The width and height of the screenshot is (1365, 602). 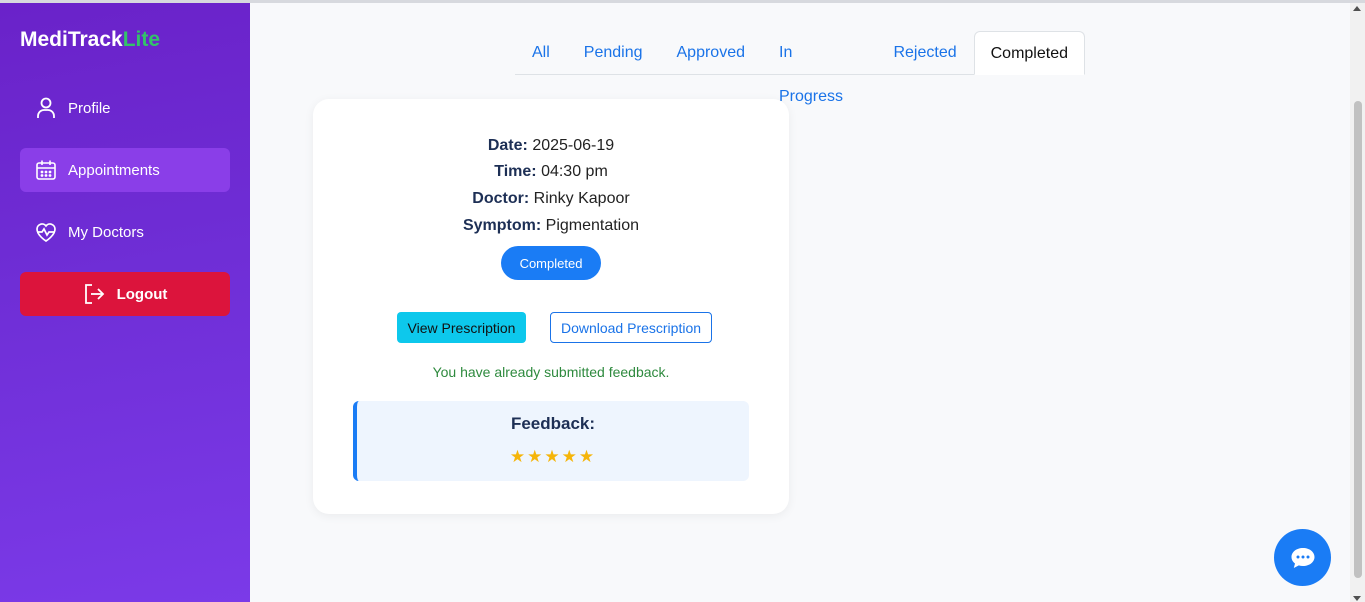 What do you see at coordinates (613, 53) in the screenshot?
I see `tab-pending: Pending` at bounding box center [613, 53].